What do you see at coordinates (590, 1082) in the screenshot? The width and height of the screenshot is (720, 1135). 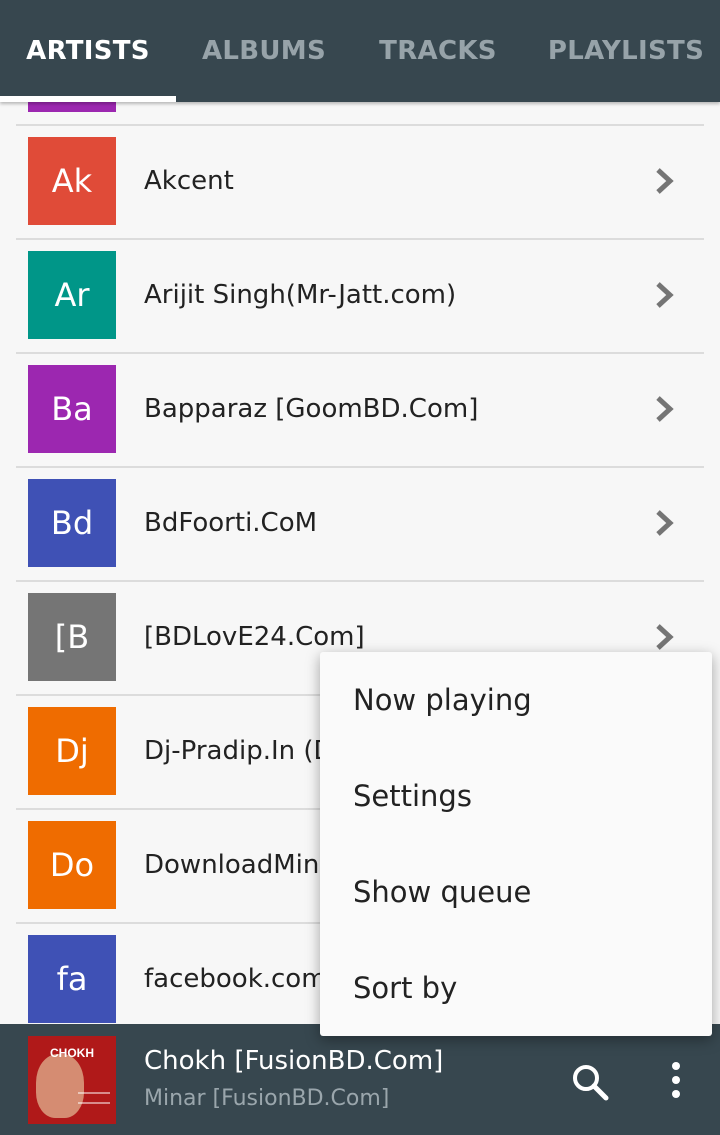 I see `search-icon` at bounding box center [590, 1082].